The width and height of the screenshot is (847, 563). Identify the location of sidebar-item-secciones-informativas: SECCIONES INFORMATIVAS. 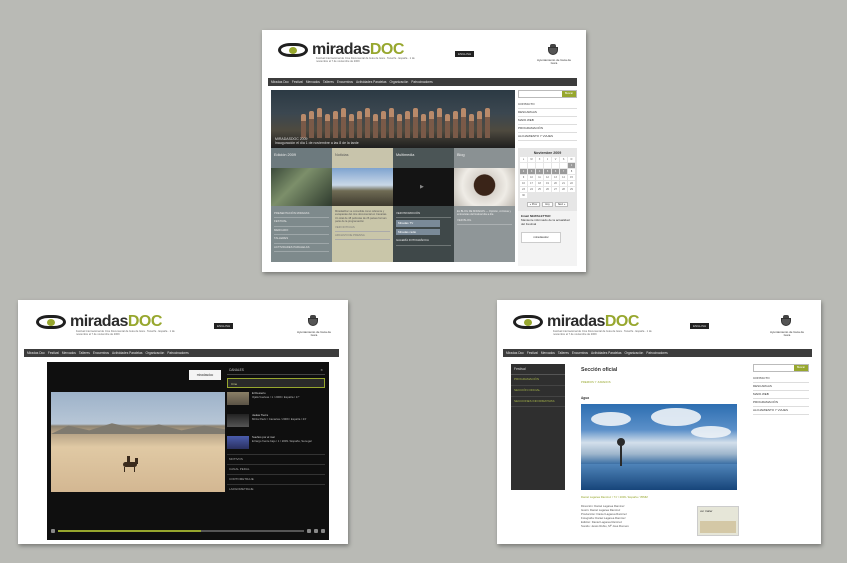
(538, 402).